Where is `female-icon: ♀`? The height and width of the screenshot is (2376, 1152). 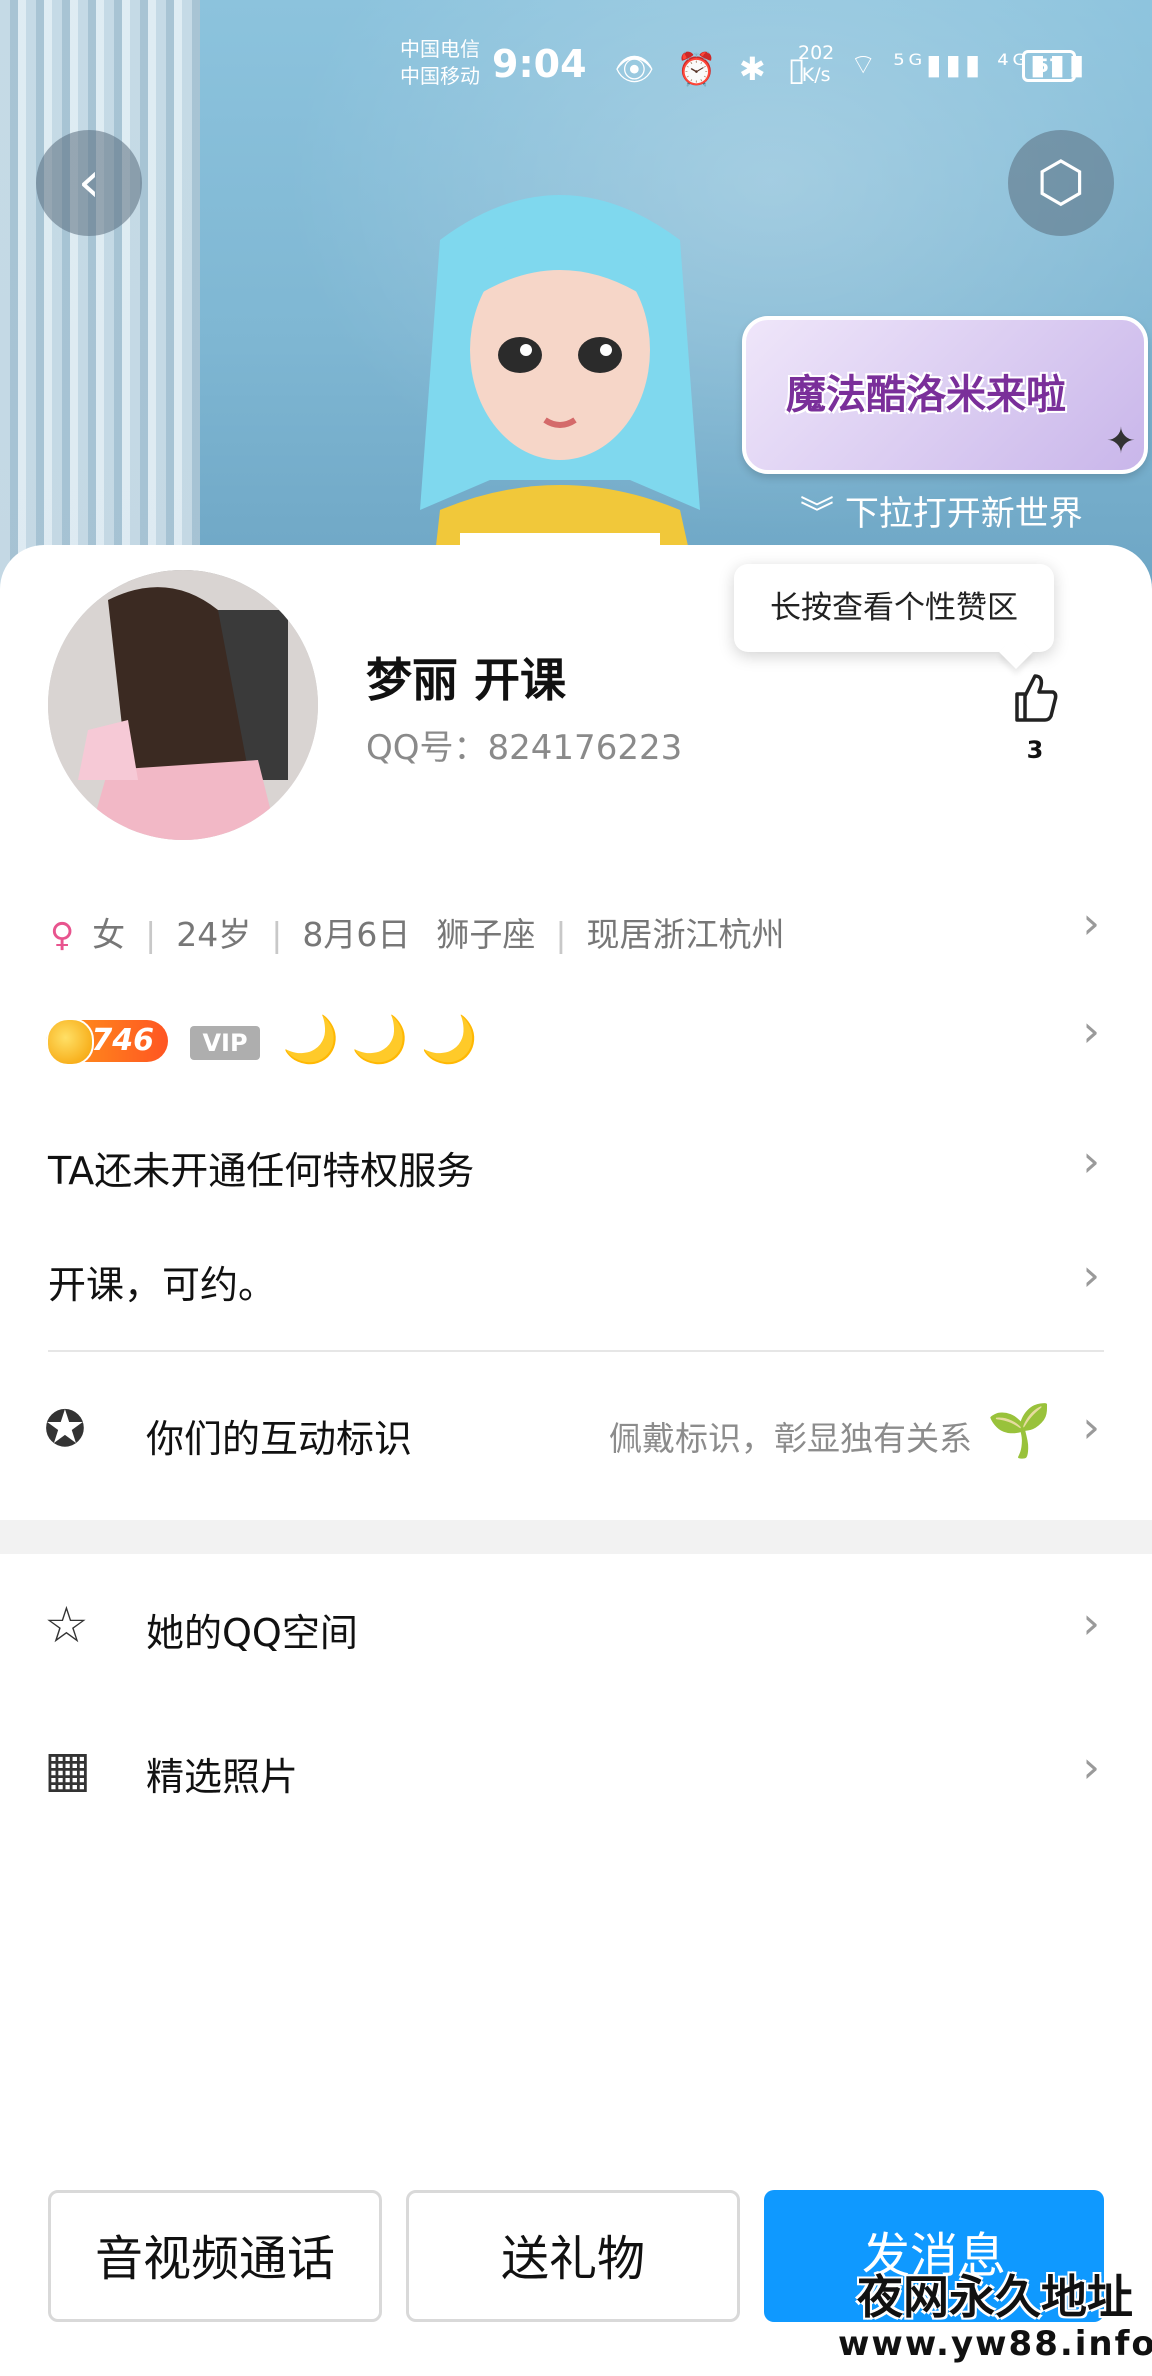 female-icon: ♀ is located at coordinates (62, 934).